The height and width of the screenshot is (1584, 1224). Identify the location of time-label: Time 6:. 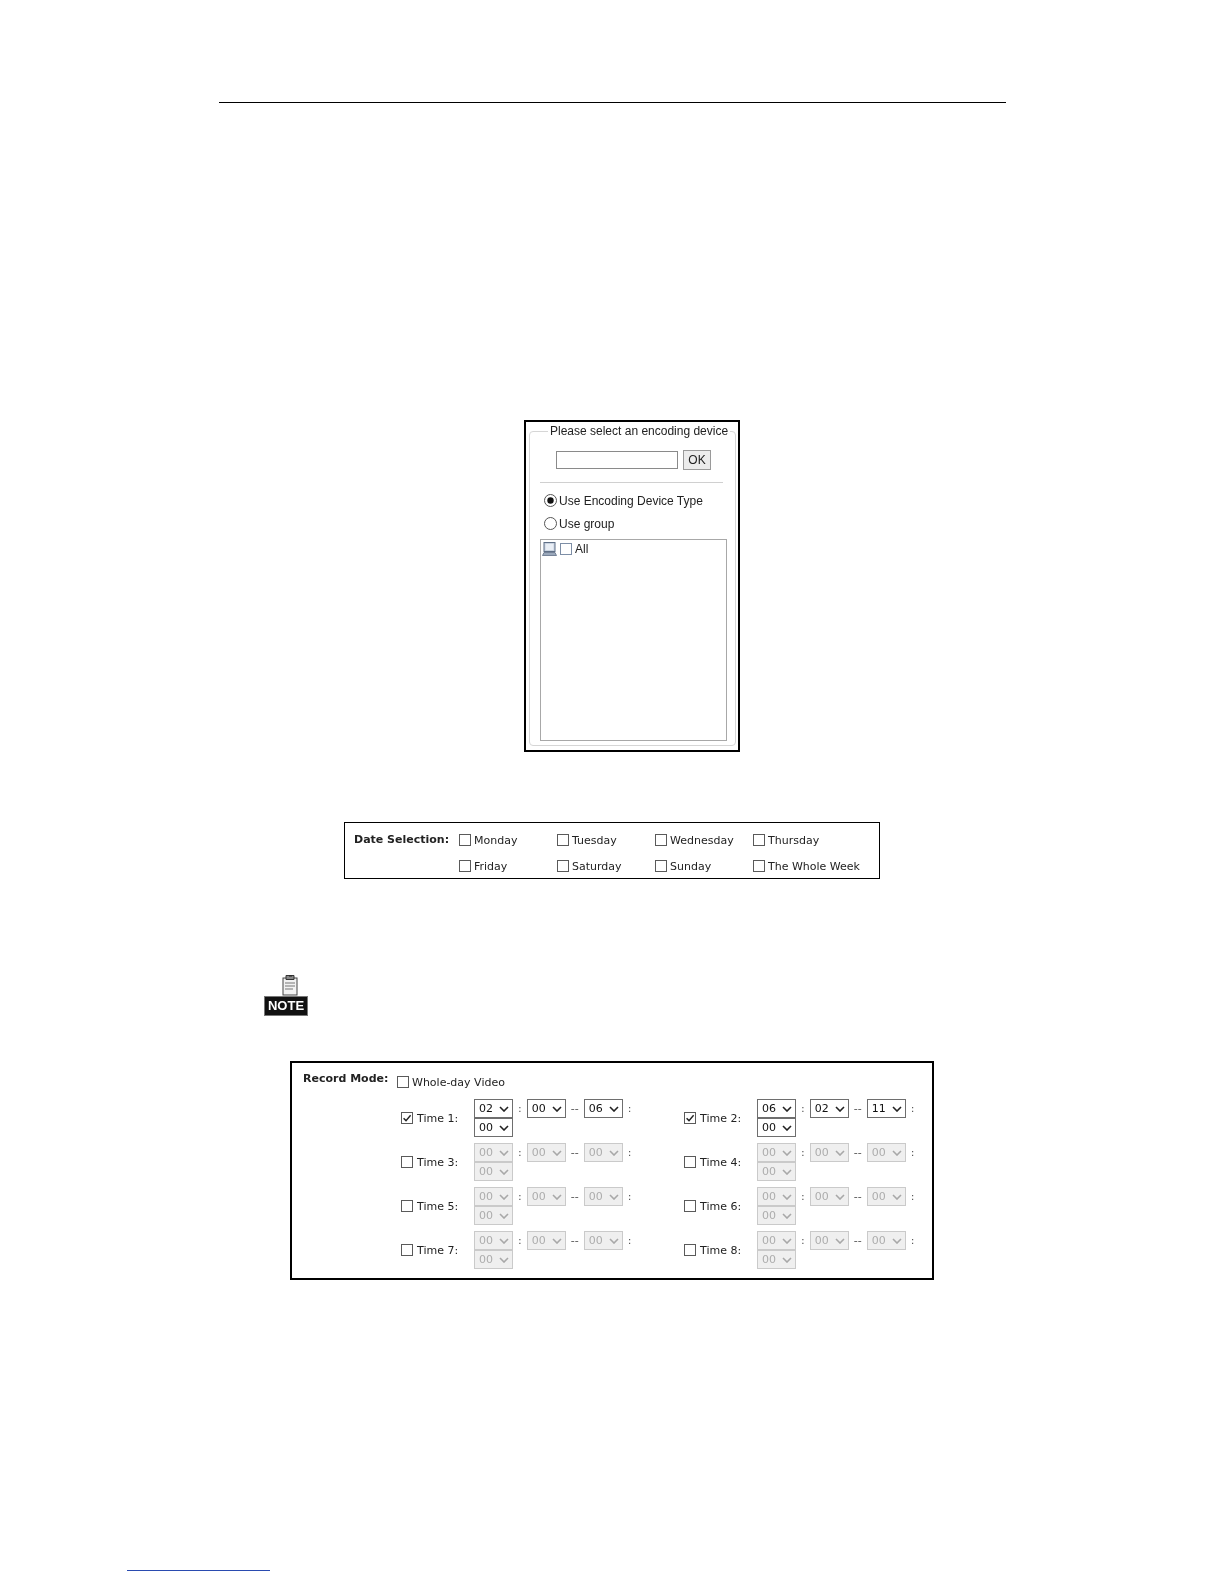
(721, 1206).